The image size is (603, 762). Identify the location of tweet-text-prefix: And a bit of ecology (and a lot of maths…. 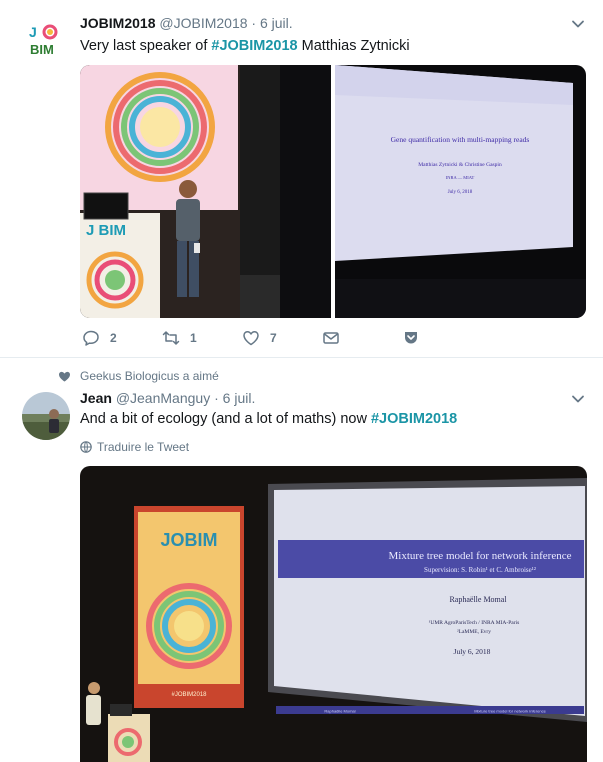
(225, 419).